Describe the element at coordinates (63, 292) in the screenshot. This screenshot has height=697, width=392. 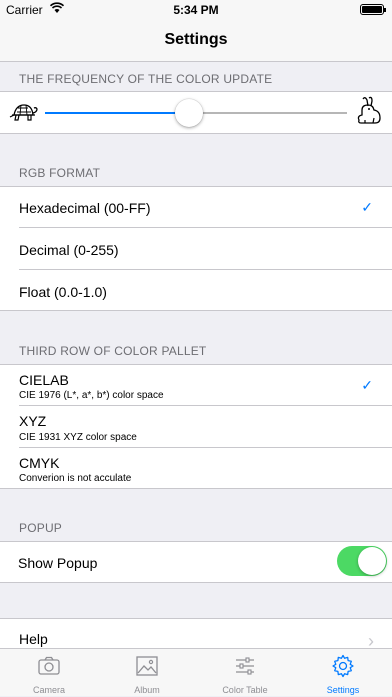
I see `rgb-option-label: Float (0.0-1.0)` at that location.